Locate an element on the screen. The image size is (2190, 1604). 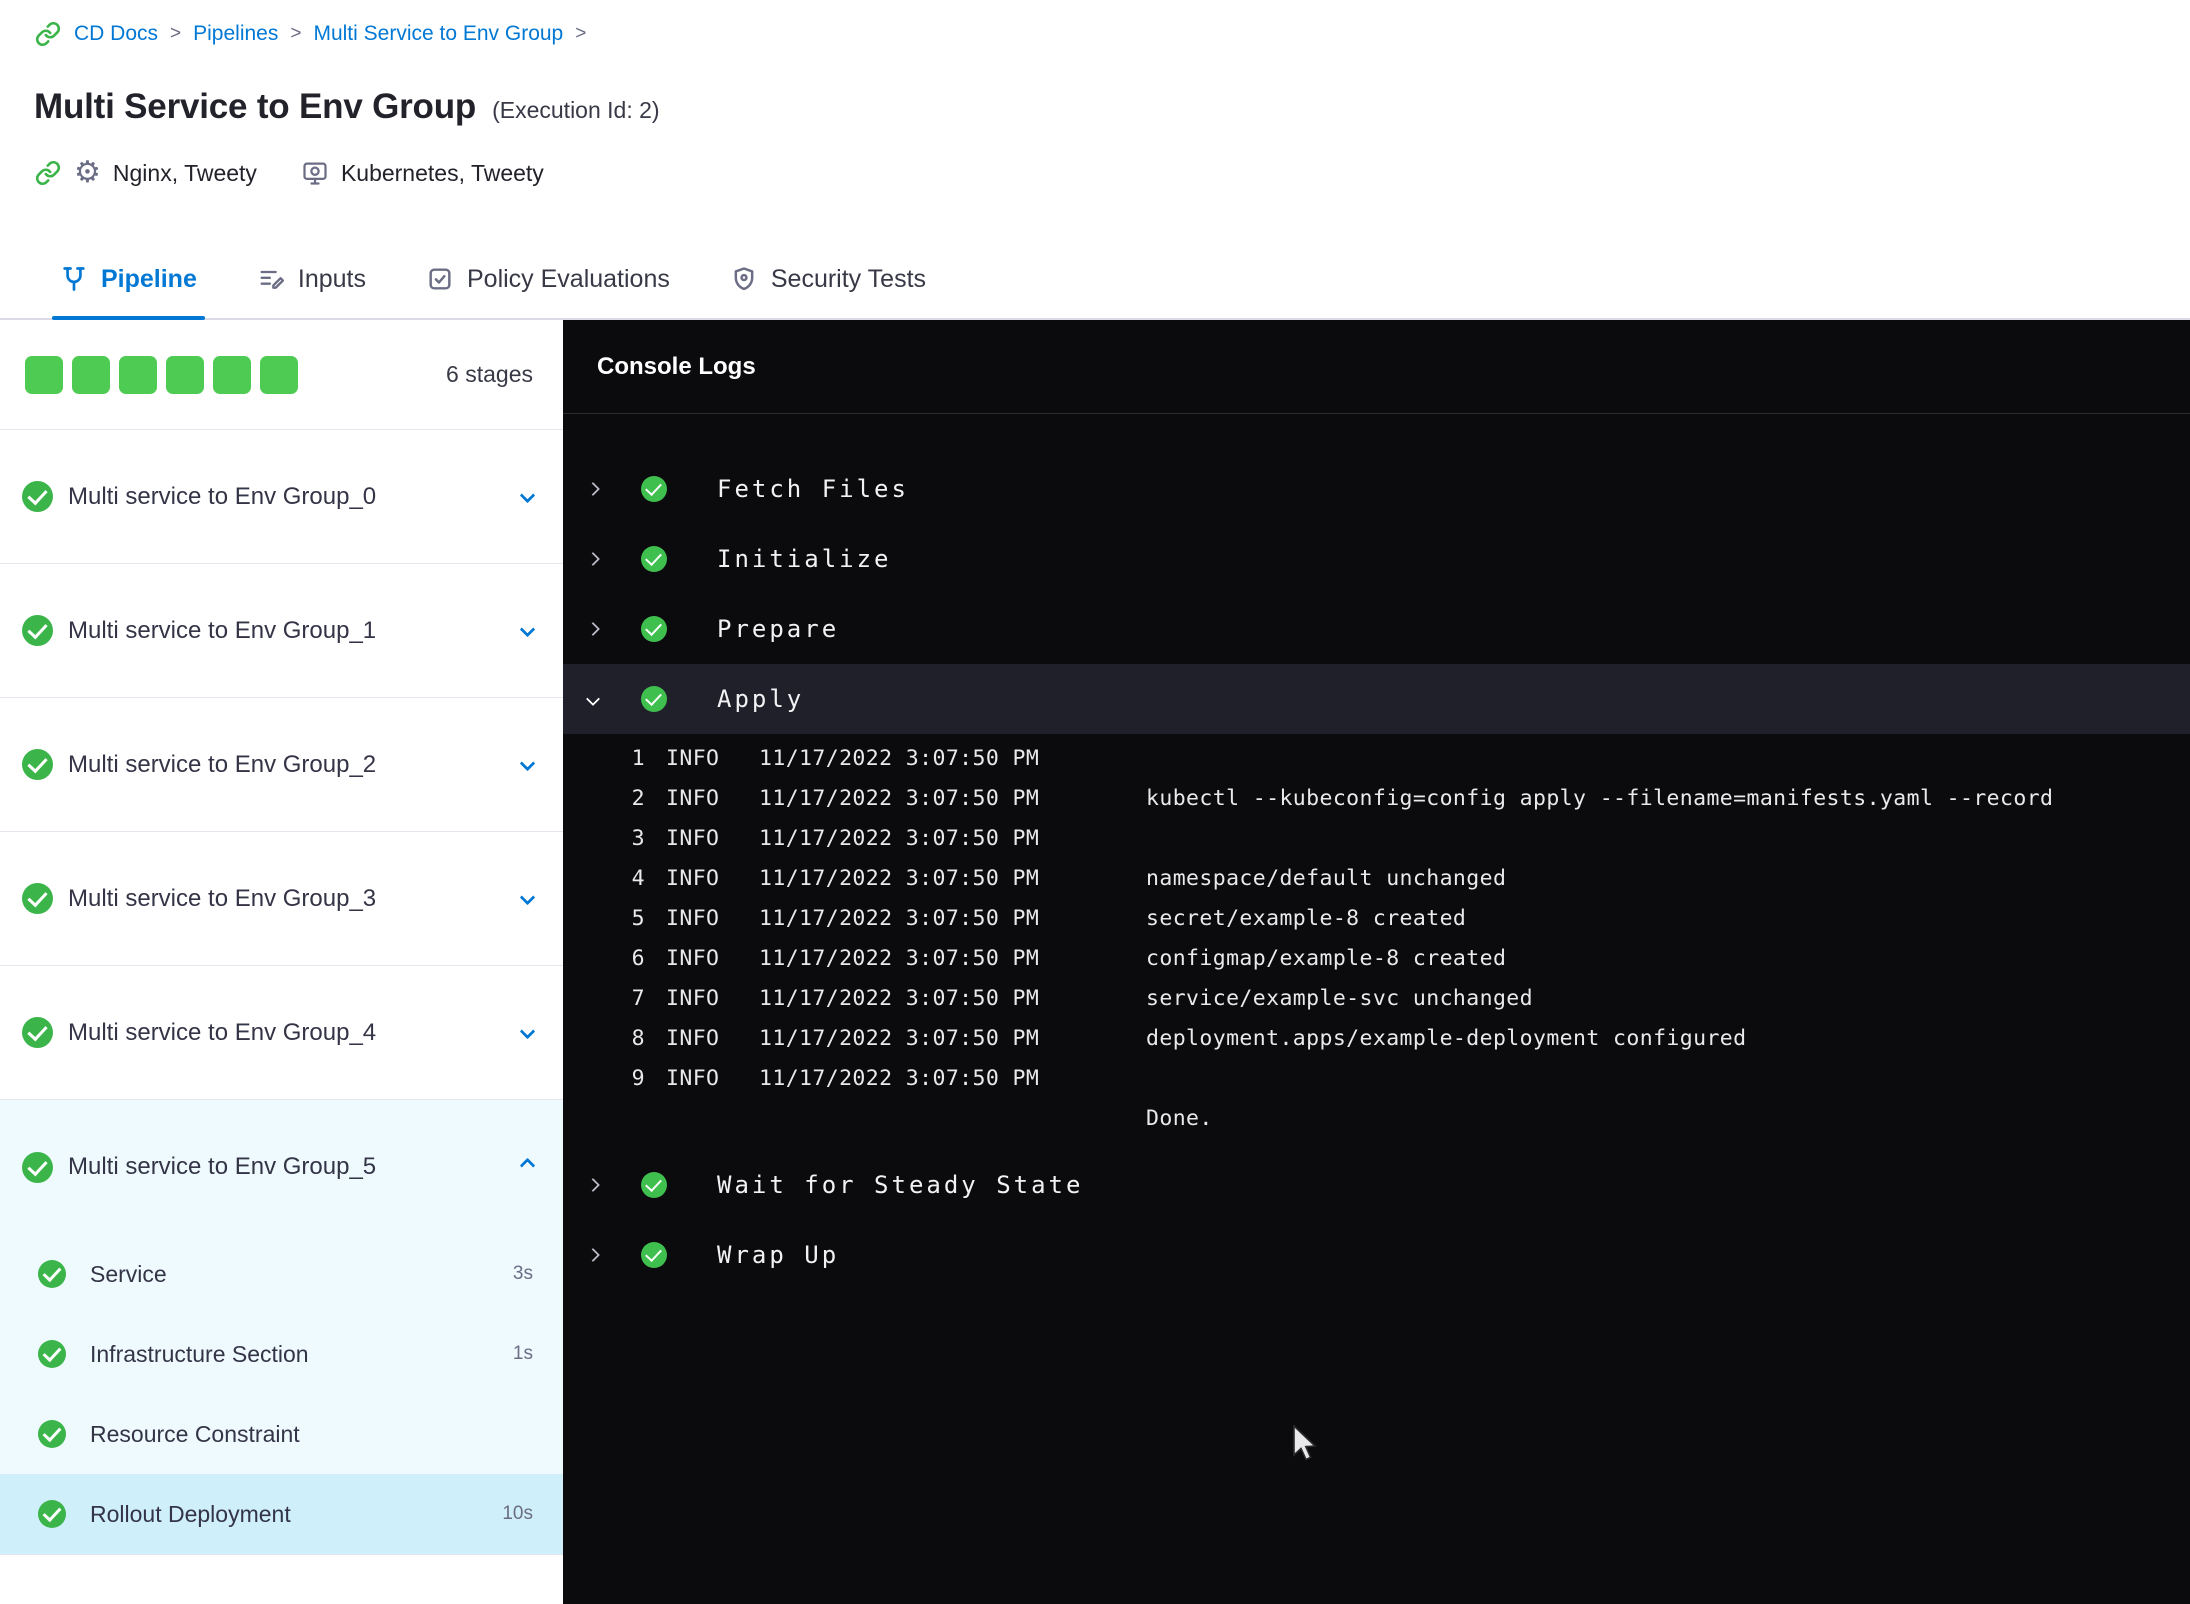
tab-label: Policy Evaluations is located at coordinates (568, 278).